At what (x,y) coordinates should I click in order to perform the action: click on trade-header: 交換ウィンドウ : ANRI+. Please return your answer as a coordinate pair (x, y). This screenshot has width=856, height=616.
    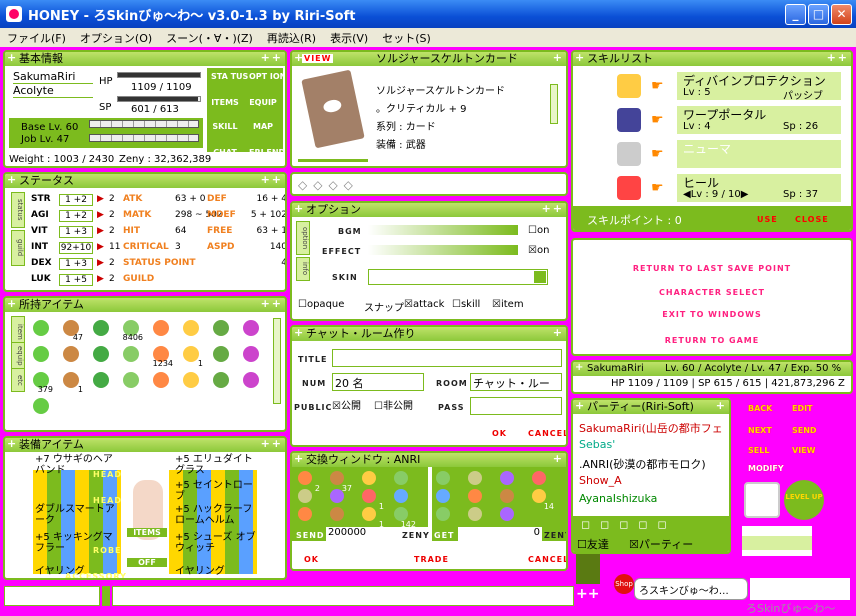
    Looking at the image, I should click on (429, 460).